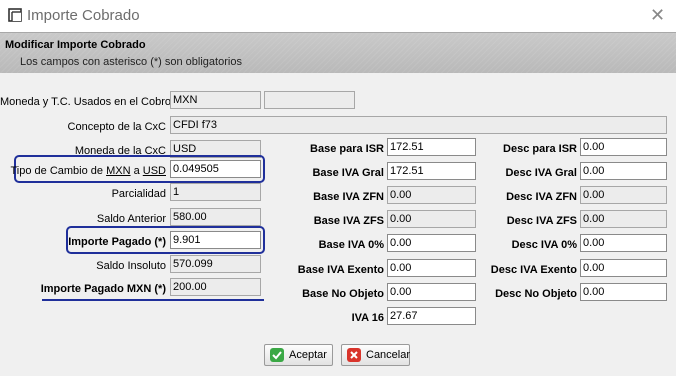  What do you see at coordinates (623, 195) in the screenshot?
I see `desc-iva-zfn-field: 0.00` at bounding box center [623, 195].